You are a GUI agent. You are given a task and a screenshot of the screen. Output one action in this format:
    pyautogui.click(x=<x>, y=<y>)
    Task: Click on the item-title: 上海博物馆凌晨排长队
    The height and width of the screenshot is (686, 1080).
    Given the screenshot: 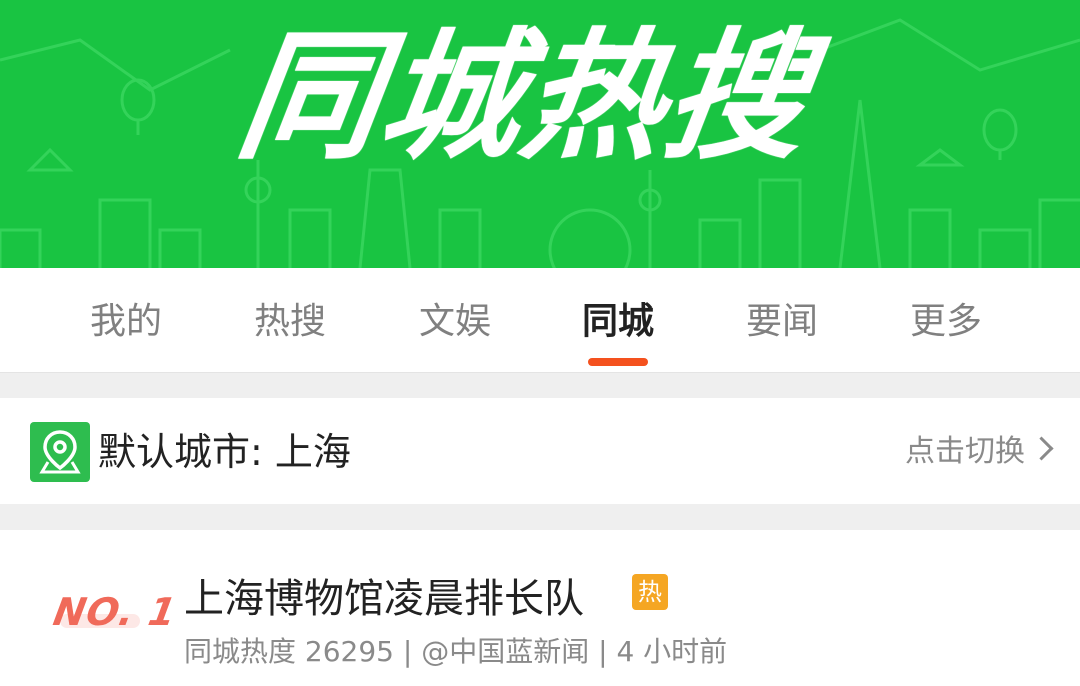 What is the action you would take?
    pyautogui.click(x=384, y=599)
    